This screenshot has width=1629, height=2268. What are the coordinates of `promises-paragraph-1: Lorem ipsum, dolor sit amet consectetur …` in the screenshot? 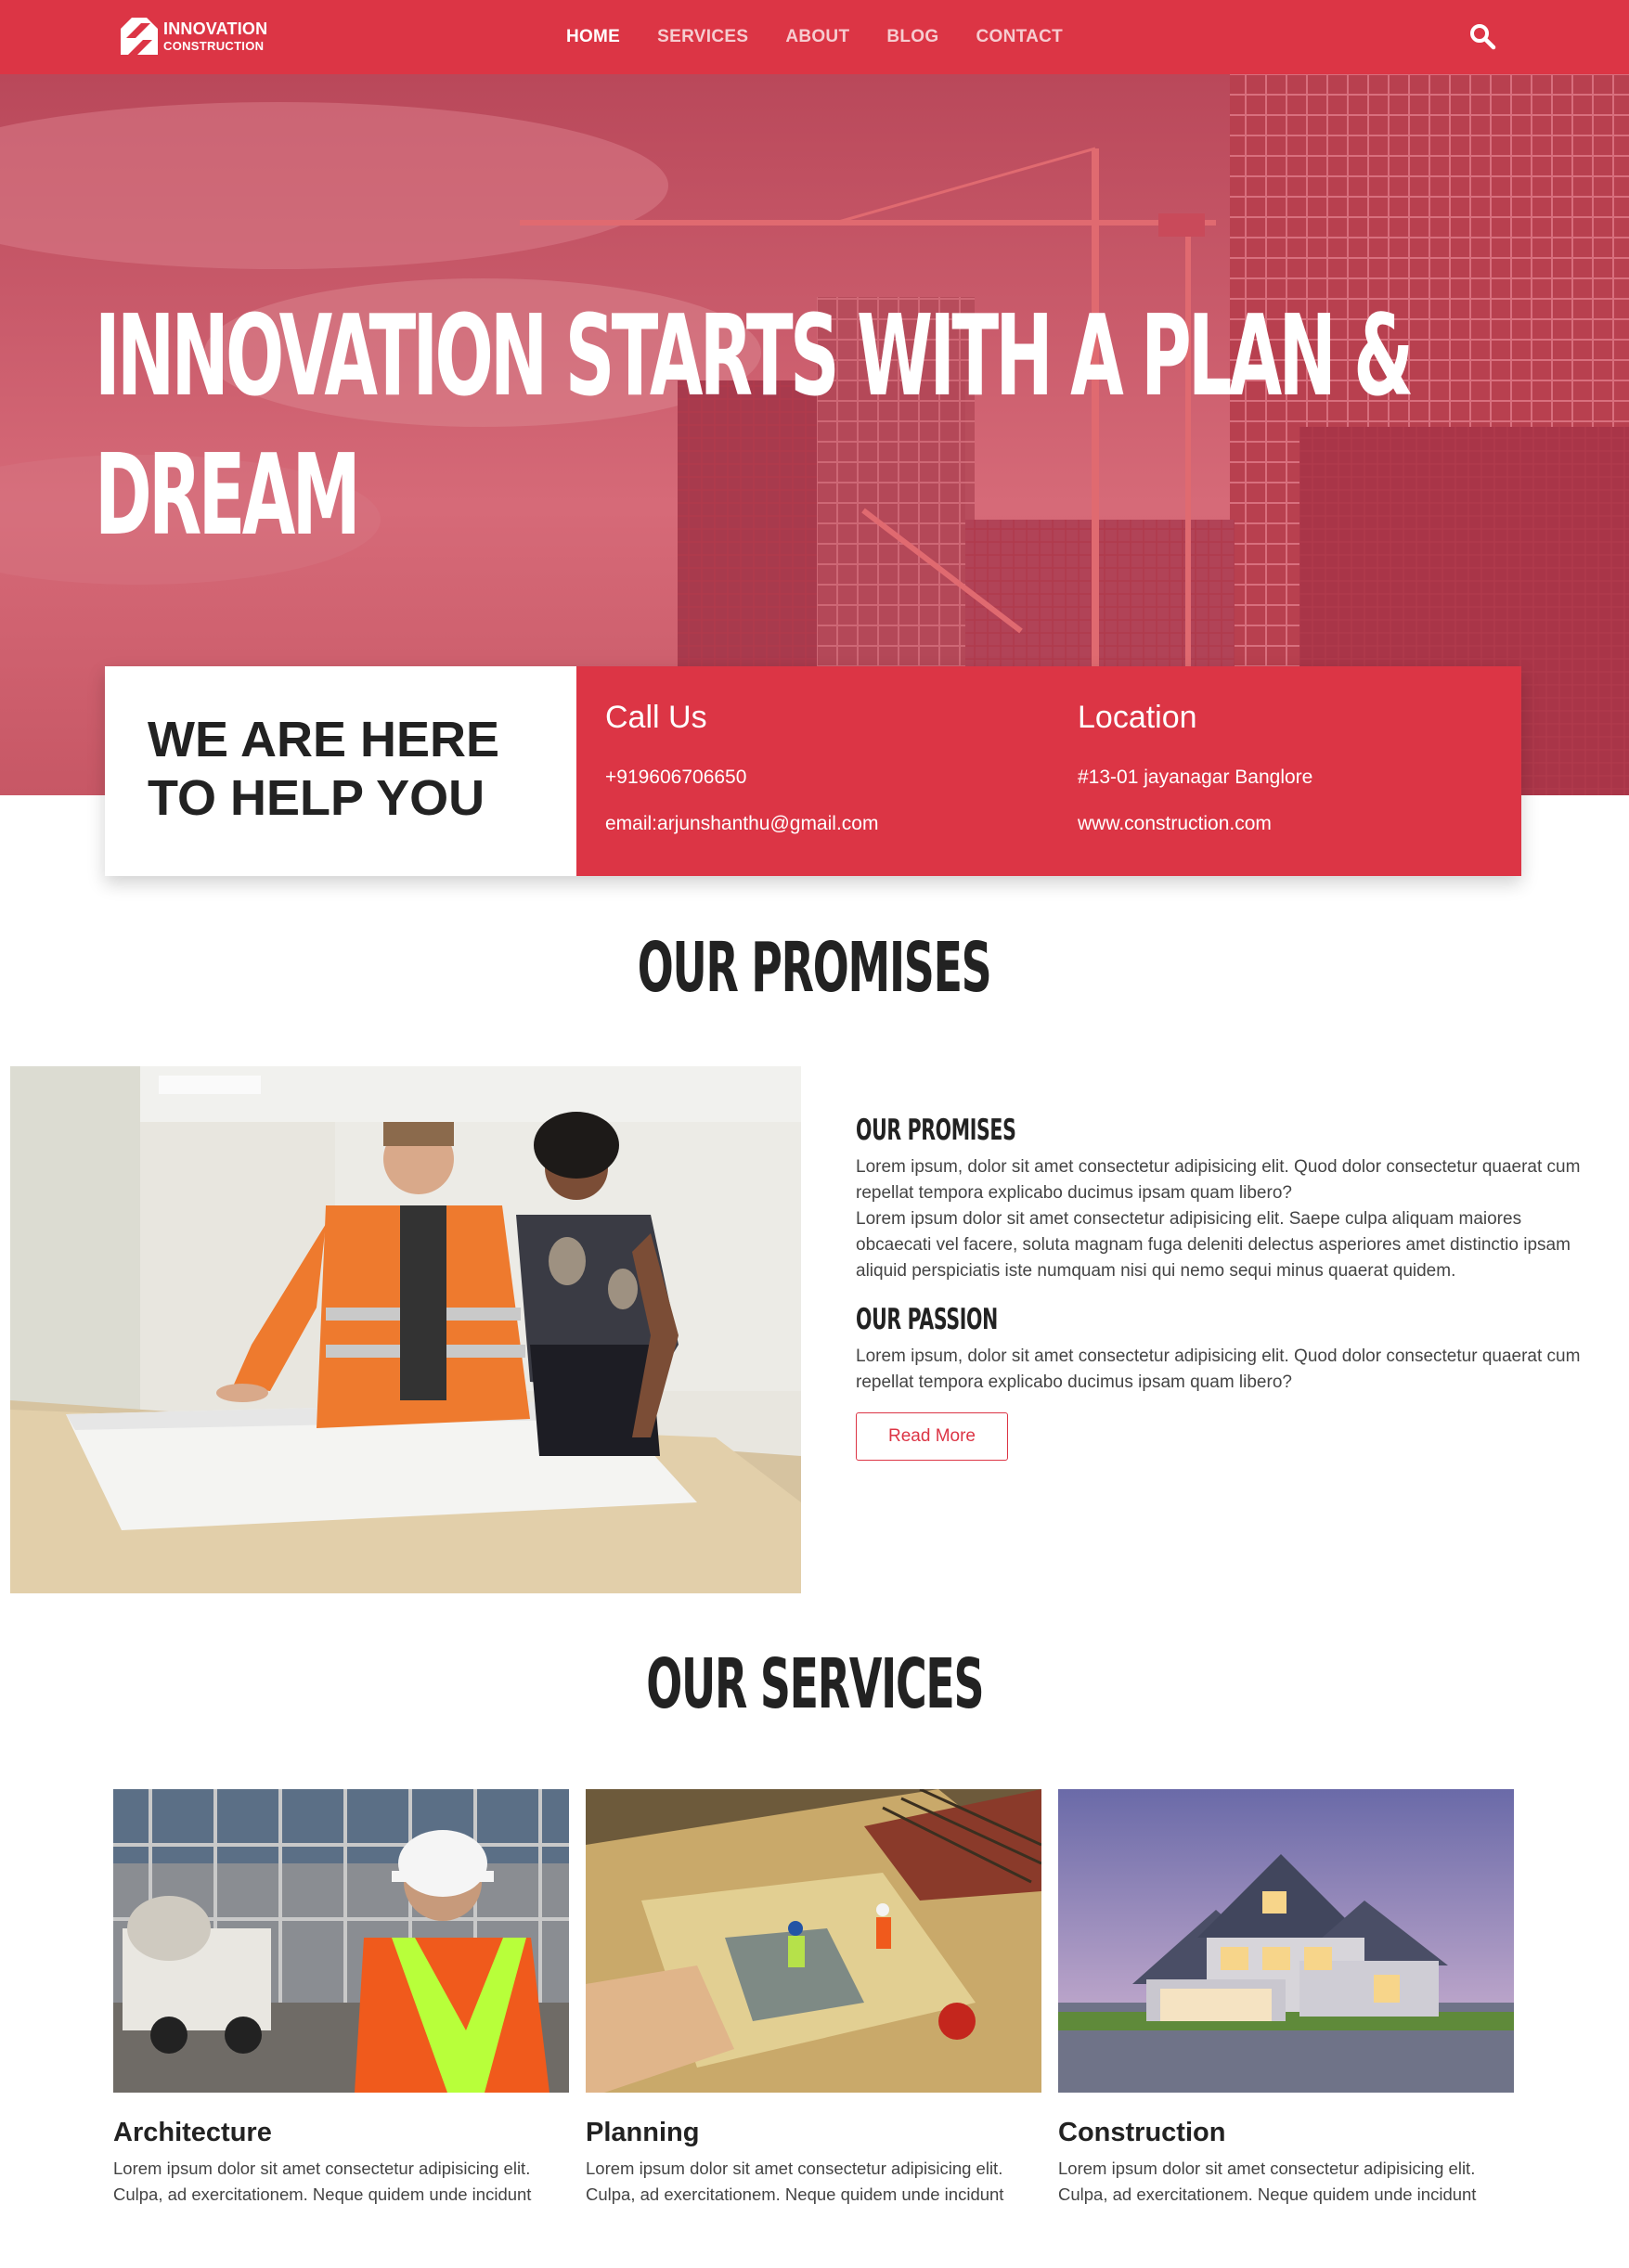 It's located at (1218, 1180).